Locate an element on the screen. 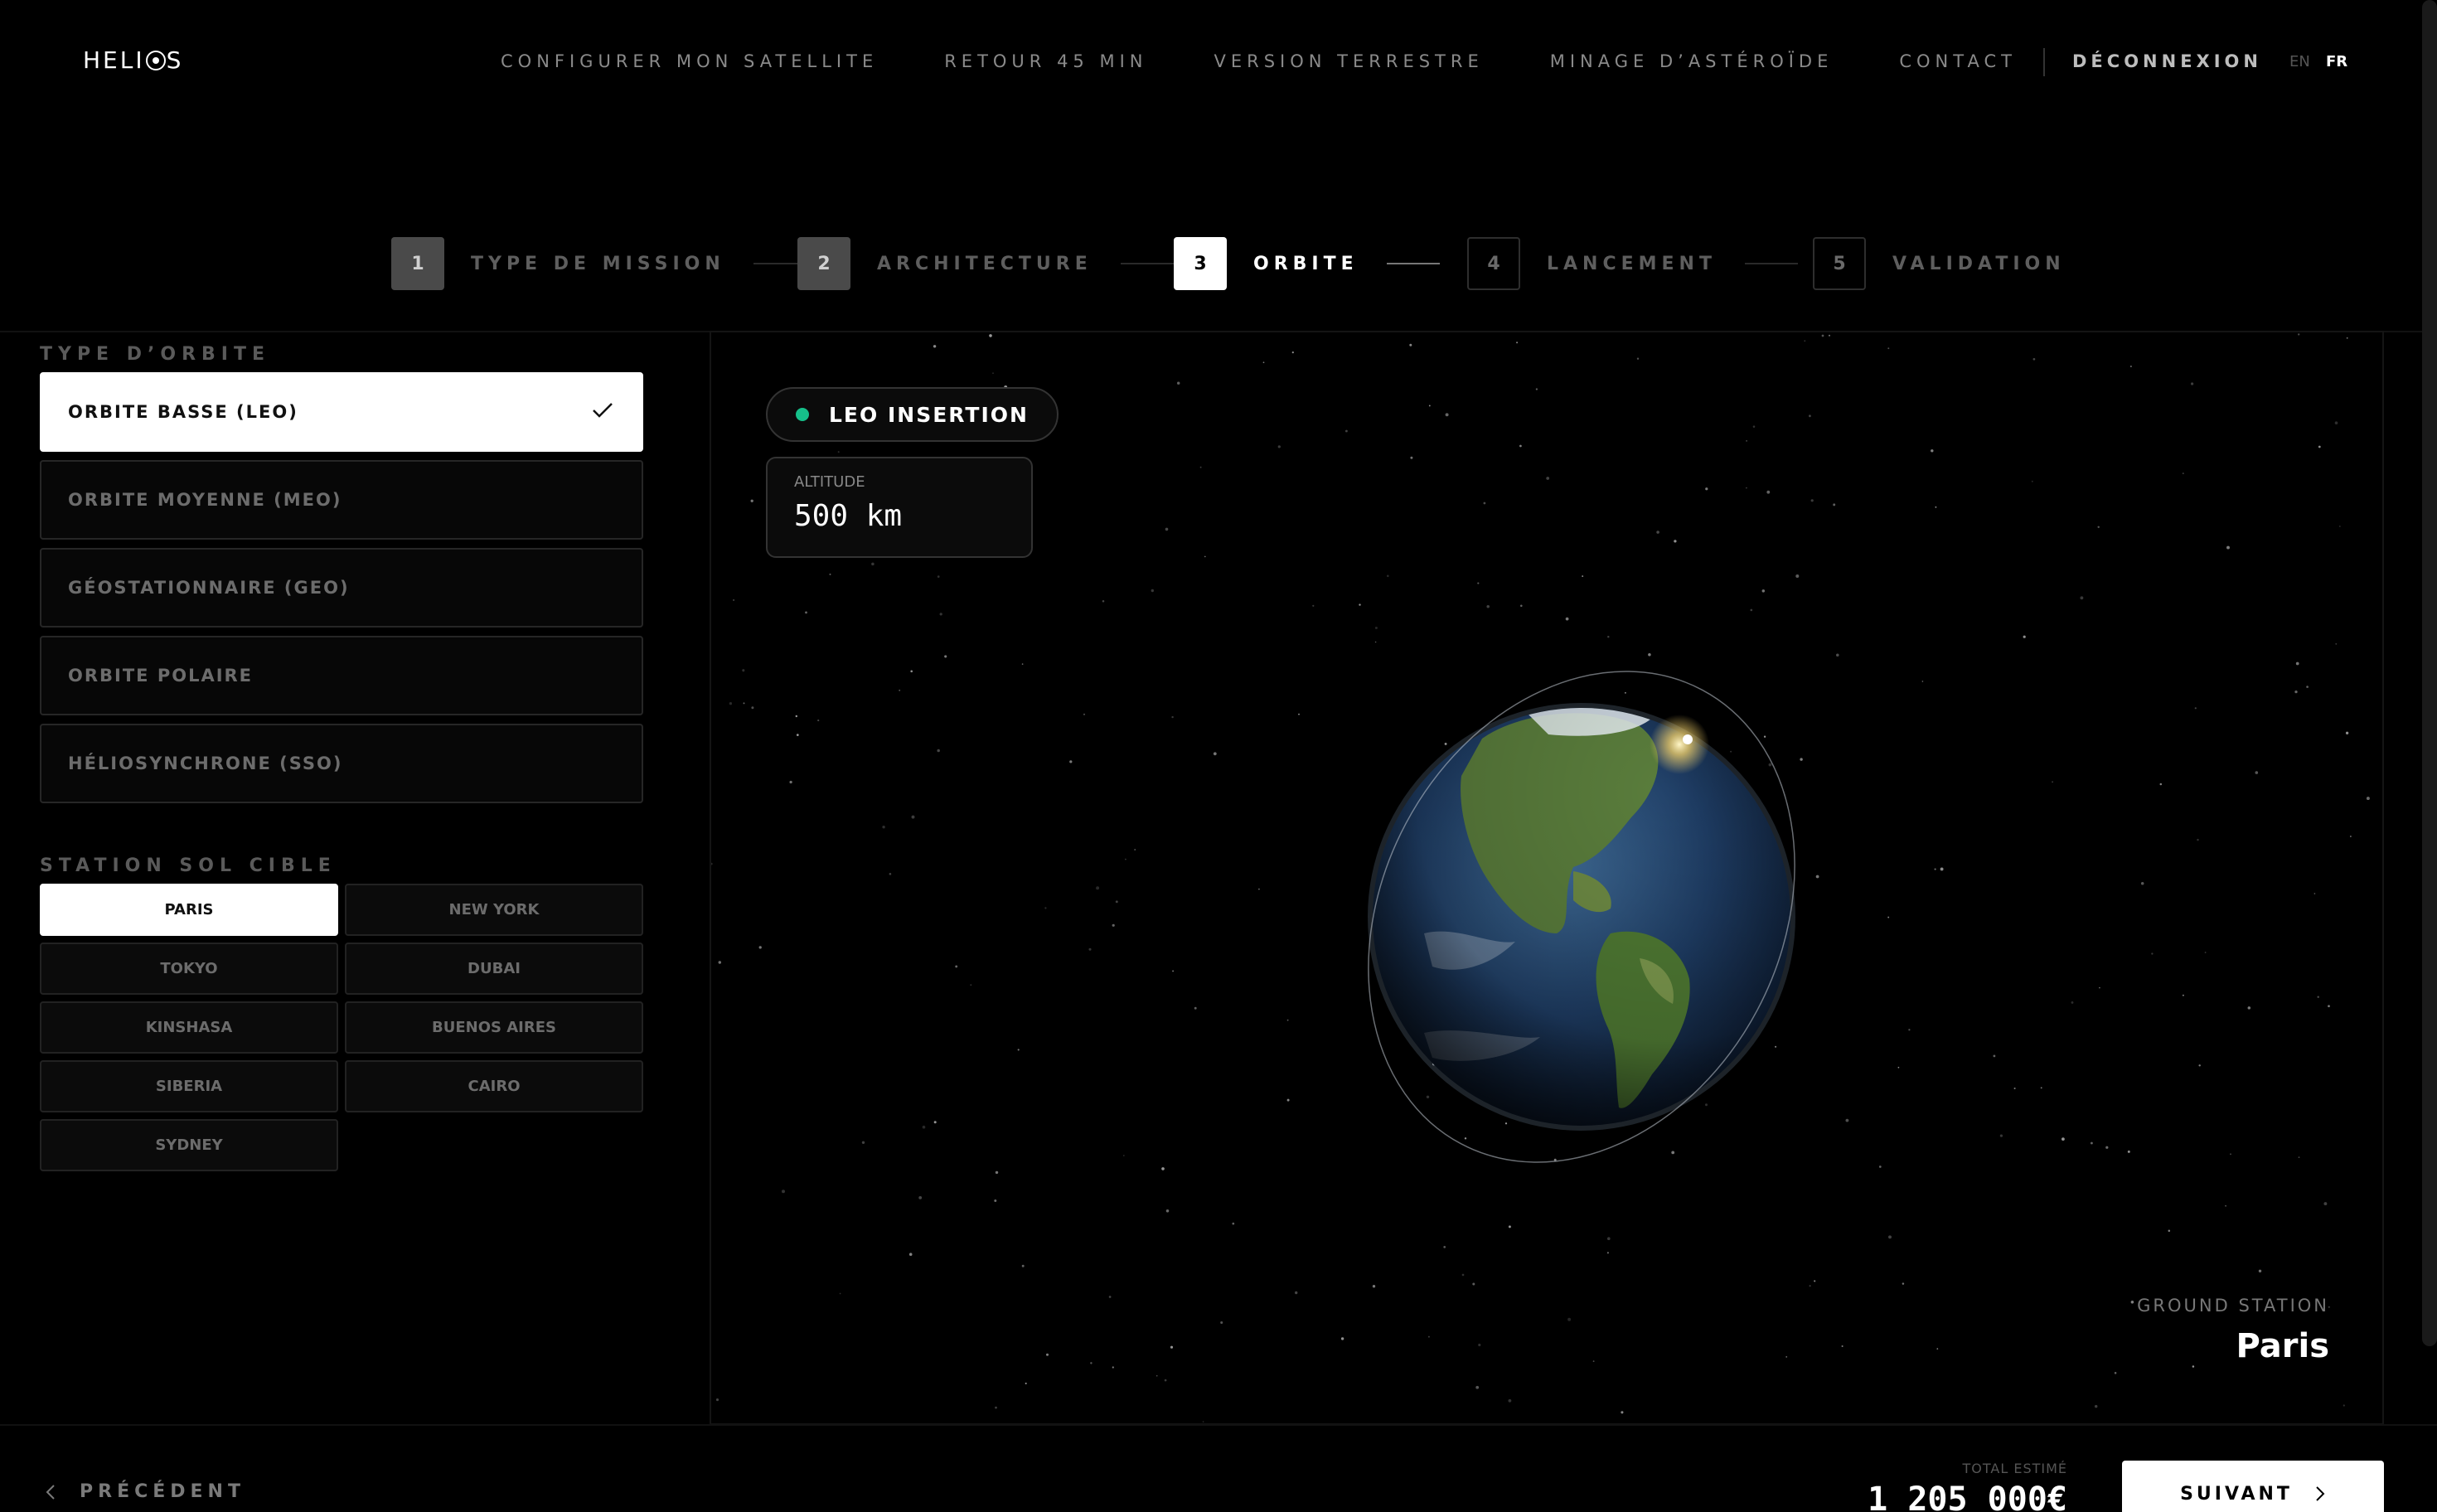 The width and height of the screenshot is (2437, 1512). ground-station-title: STATION SOL CIBLE is located at coordinates (188, 865).